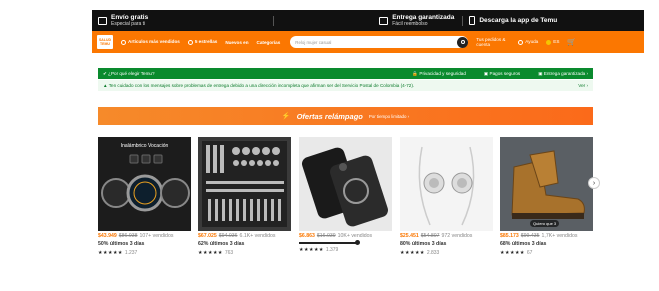 The width and height of the screenshot is (659, 291). I want to click on search-icon, so click(462, 42).